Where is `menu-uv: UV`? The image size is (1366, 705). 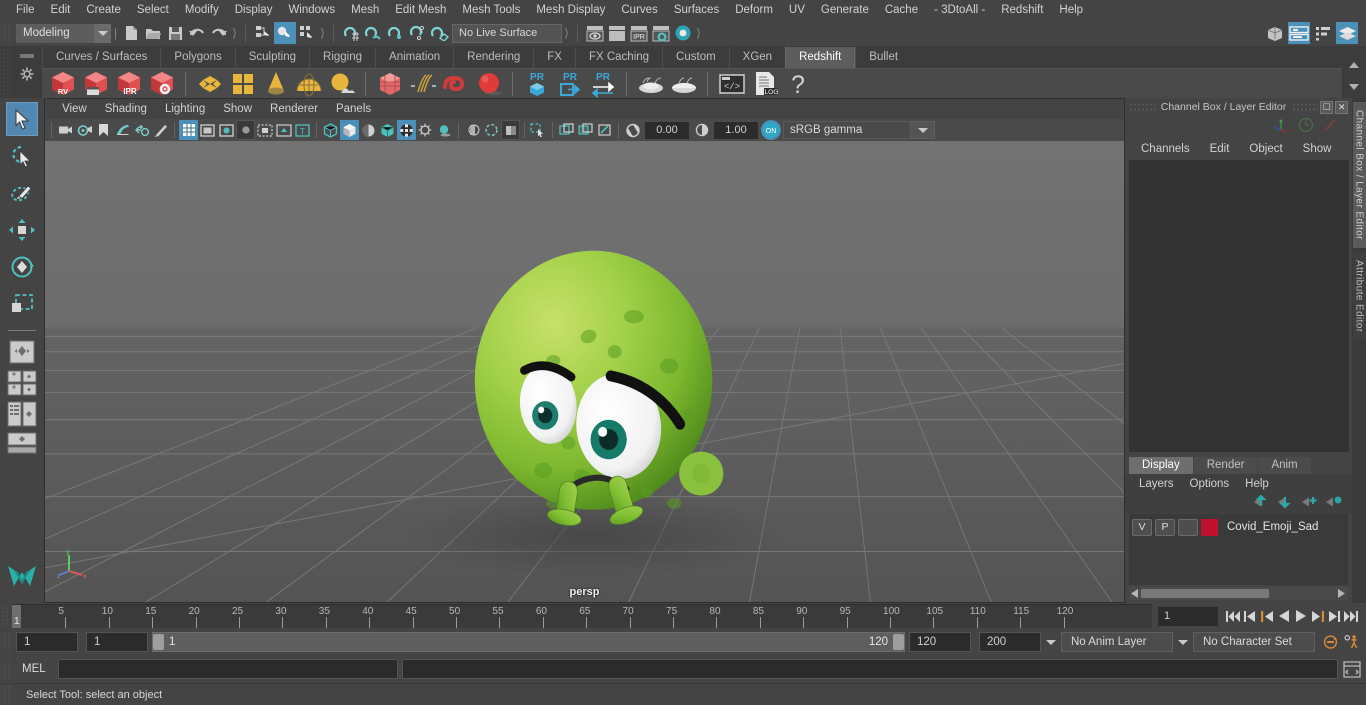
menu-uv: UV is located at coordinates (797, 10).